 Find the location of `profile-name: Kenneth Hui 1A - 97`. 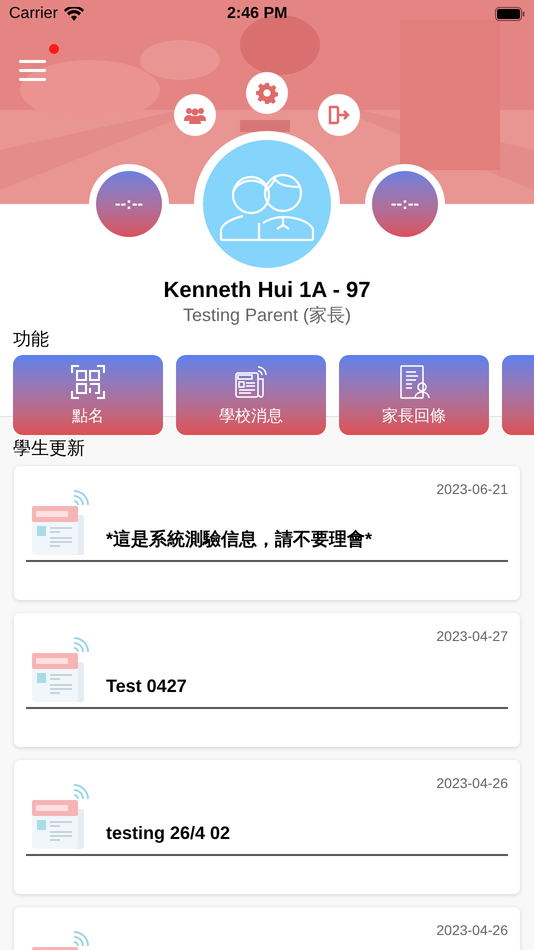

profile-name: Kenneth Hui 1A - 97 is located at coordinates (267, 290).